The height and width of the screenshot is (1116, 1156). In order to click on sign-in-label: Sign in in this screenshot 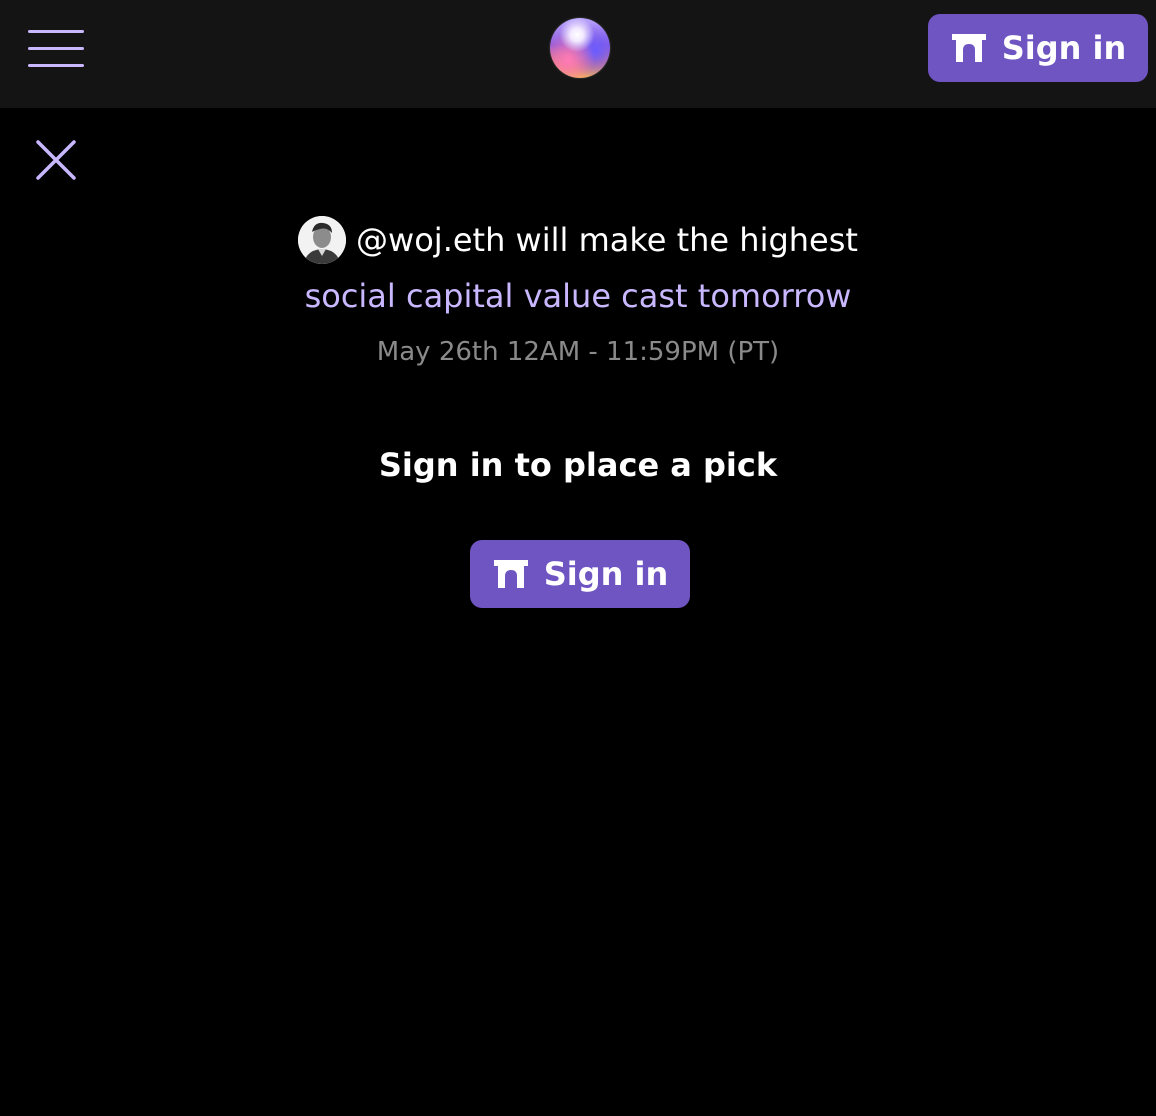, I will do `click(606, 574)`.